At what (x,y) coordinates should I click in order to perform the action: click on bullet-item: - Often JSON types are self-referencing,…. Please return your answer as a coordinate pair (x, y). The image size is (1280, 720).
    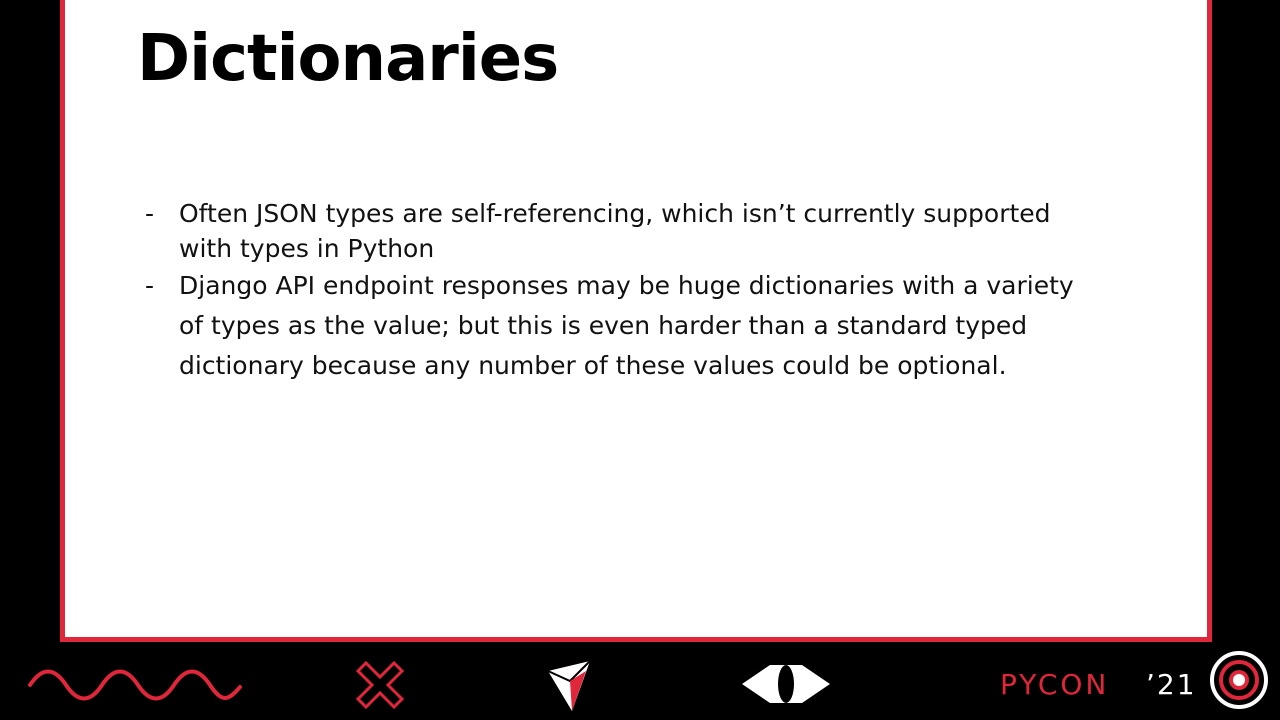
    Looking at the image, I should click on (625, 231).